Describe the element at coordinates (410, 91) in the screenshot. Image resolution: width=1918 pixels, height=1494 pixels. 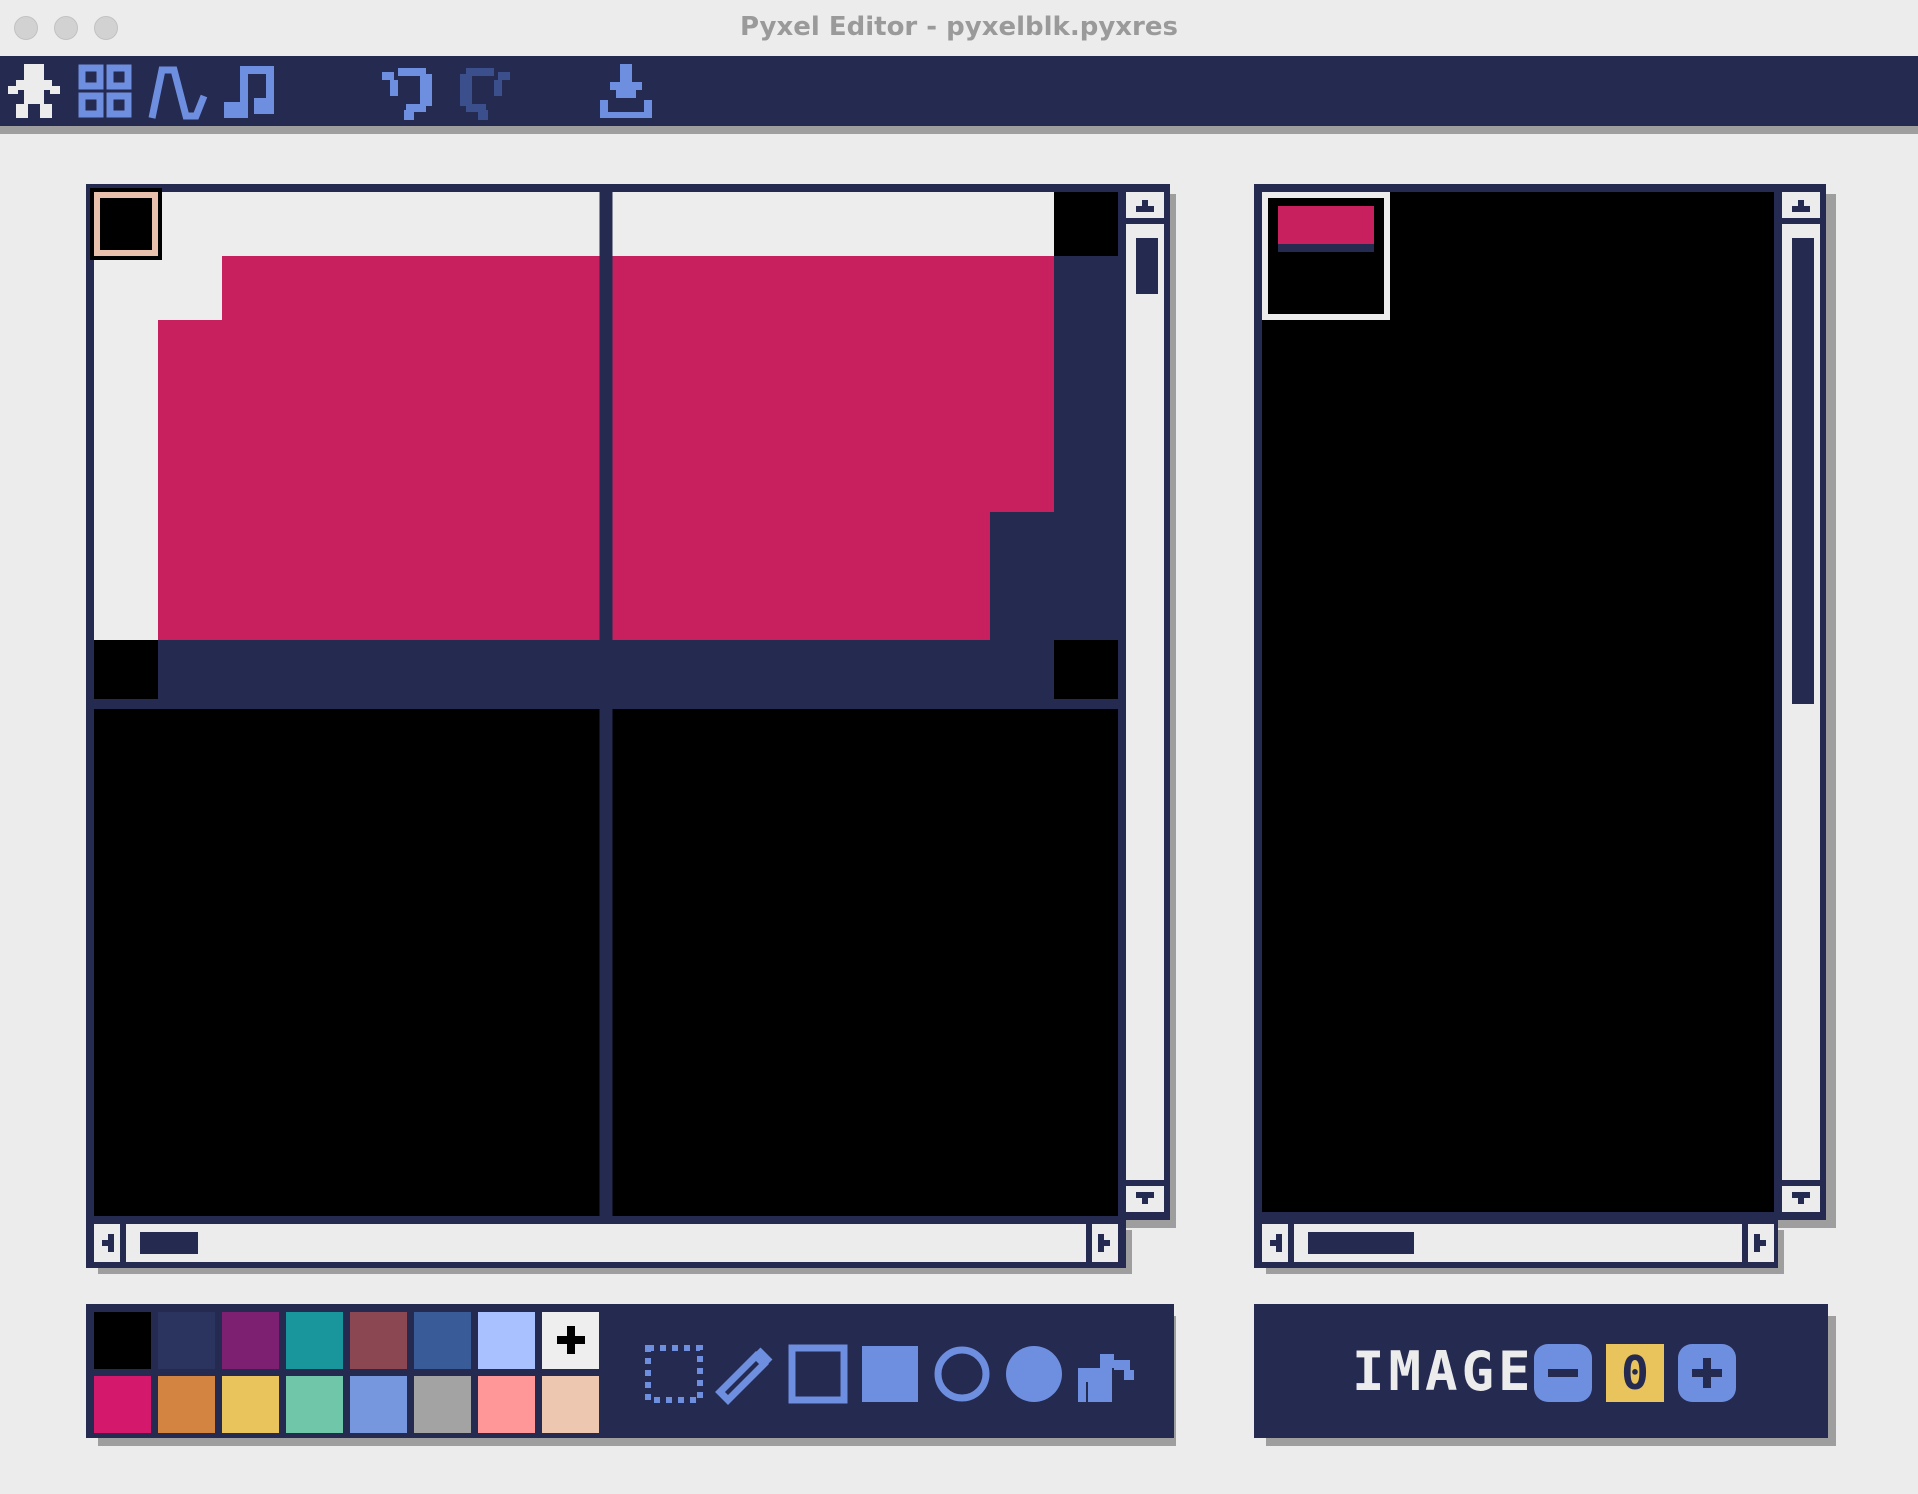
I see `undo-icon` at that location.